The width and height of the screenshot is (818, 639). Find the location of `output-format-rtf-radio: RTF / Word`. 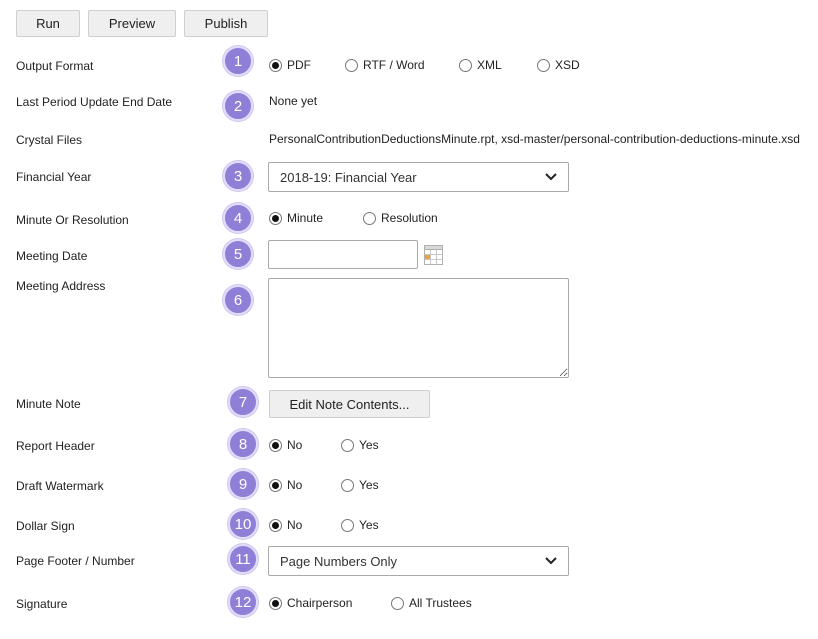

output-format-rtf-radio: RTF / Word is located at coordinates (385, 65).